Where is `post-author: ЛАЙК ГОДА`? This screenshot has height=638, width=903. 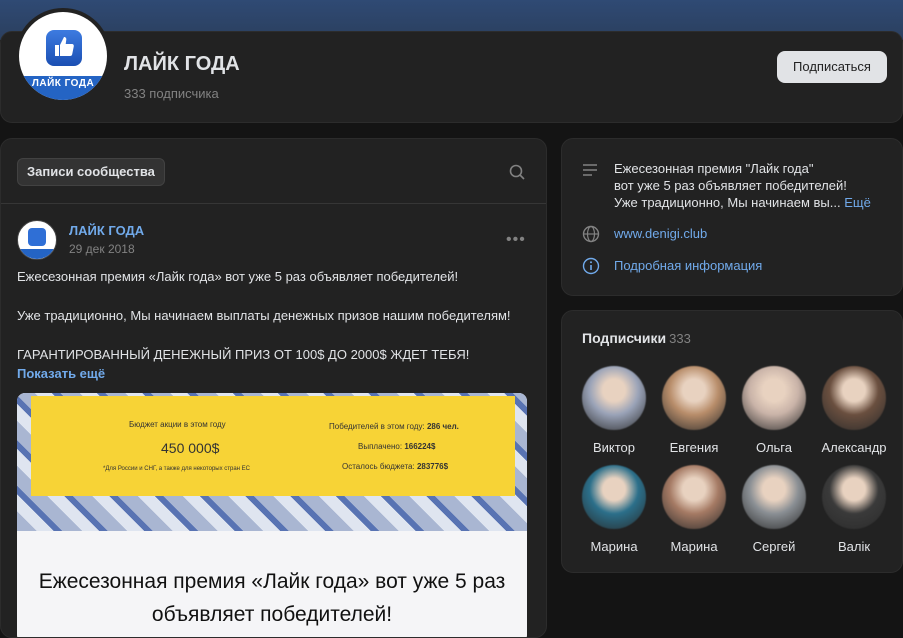 post-author: ЛАЙК ГОДА is located at coordinates (106, 230).